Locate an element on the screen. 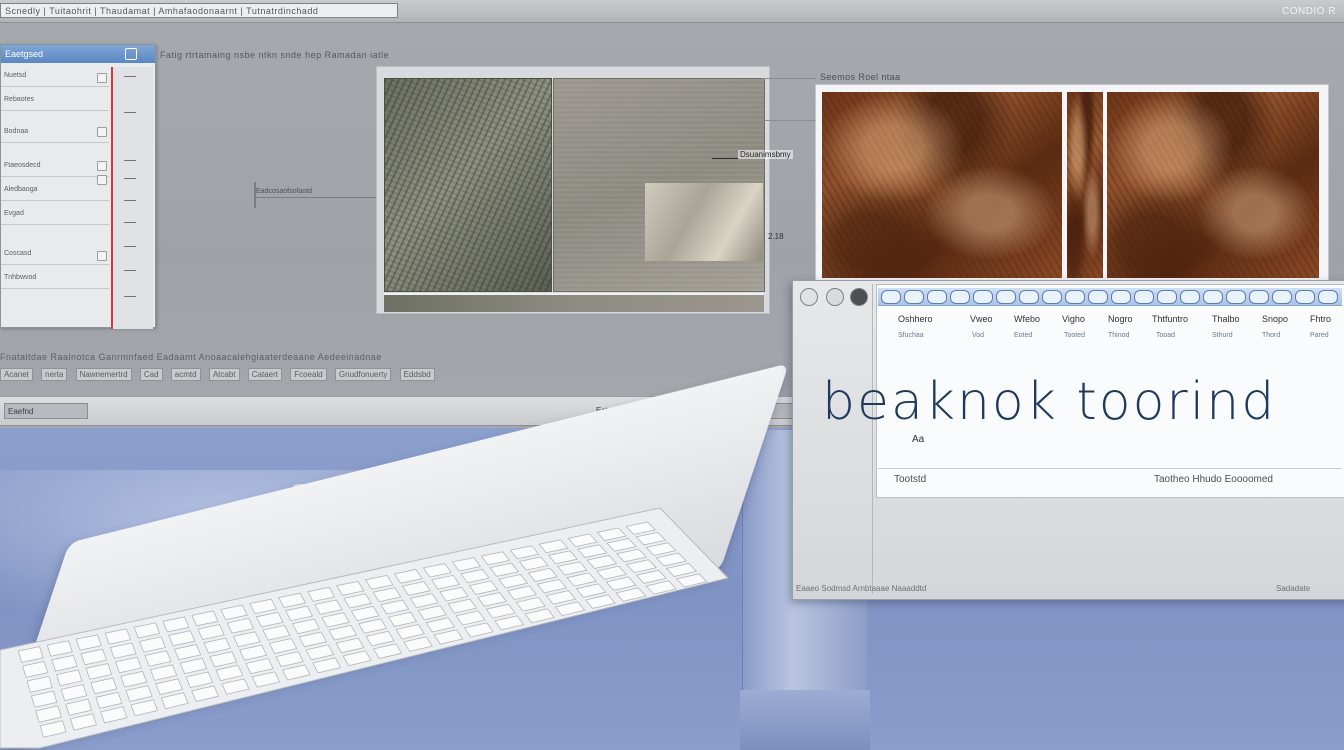 The width and height of the screenshot is (1344, 750). toolbar-button: Eddsbd is located at coordinates (417, 374).